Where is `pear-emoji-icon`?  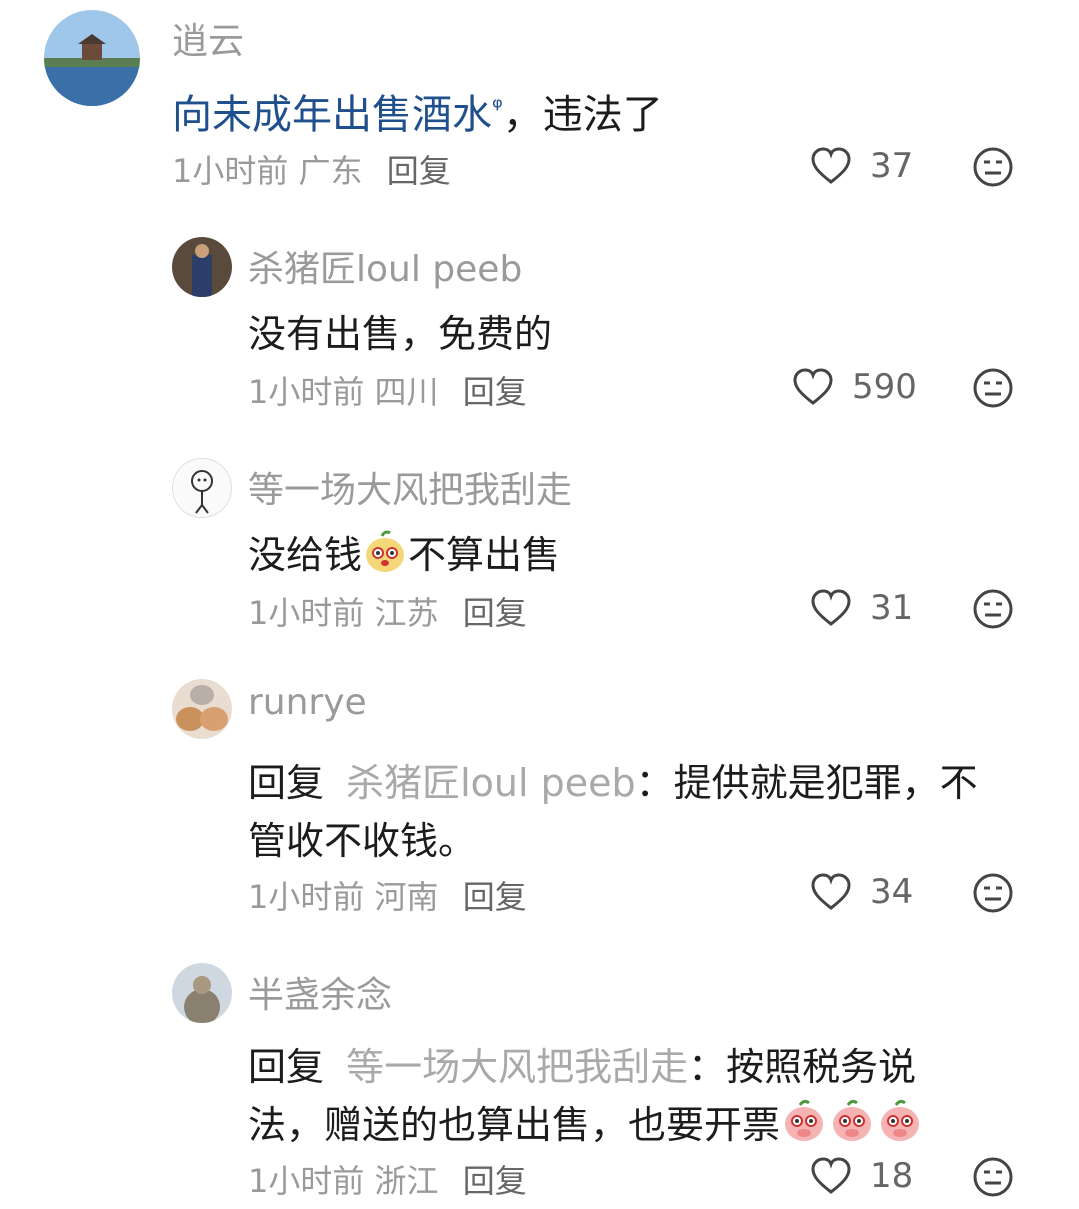 pear-emoji-icon is located at coordinates (385, 551).